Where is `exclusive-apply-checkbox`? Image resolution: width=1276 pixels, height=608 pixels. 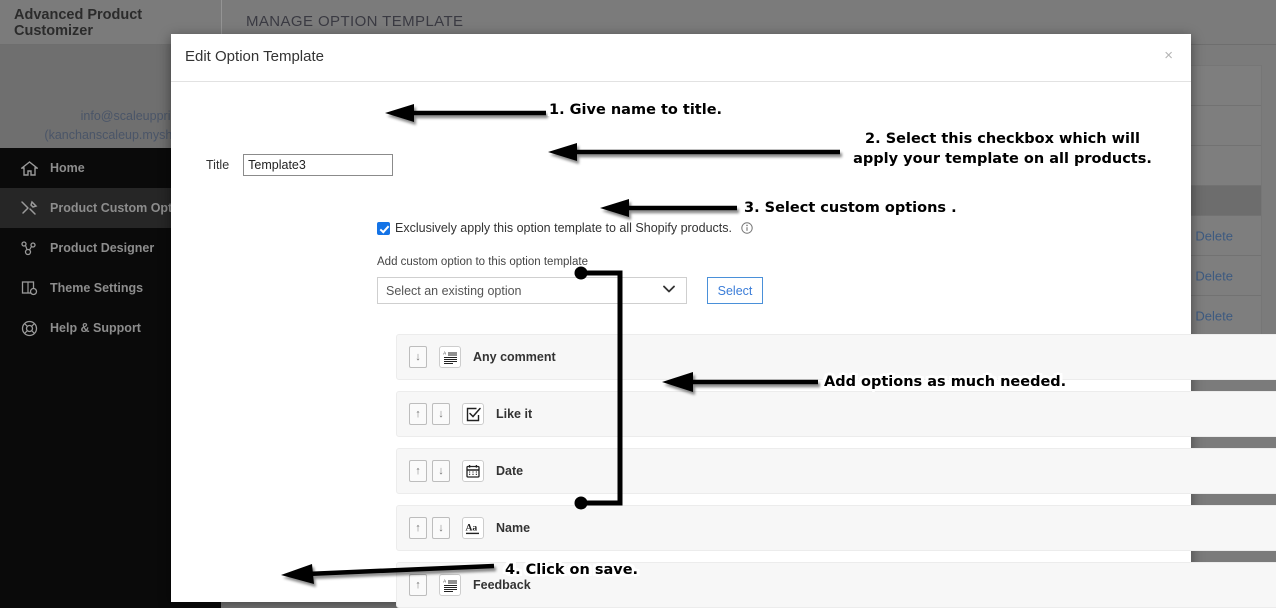 exclusive-apply-checkbox is located at coordinates (383, 228).